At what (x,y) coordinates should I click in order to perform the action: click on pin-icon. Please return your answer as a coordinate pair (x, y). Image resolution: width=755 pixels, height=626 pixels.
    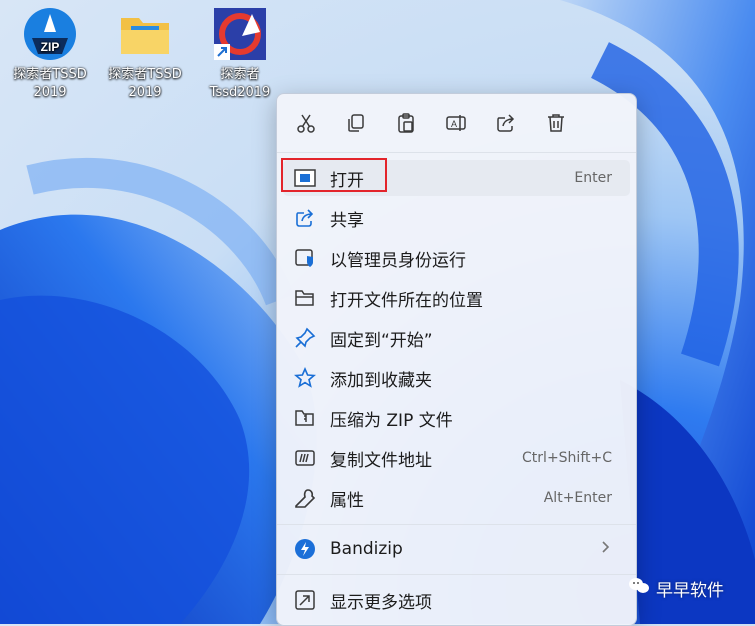
    Looking at the image, I should click on (305, 338).